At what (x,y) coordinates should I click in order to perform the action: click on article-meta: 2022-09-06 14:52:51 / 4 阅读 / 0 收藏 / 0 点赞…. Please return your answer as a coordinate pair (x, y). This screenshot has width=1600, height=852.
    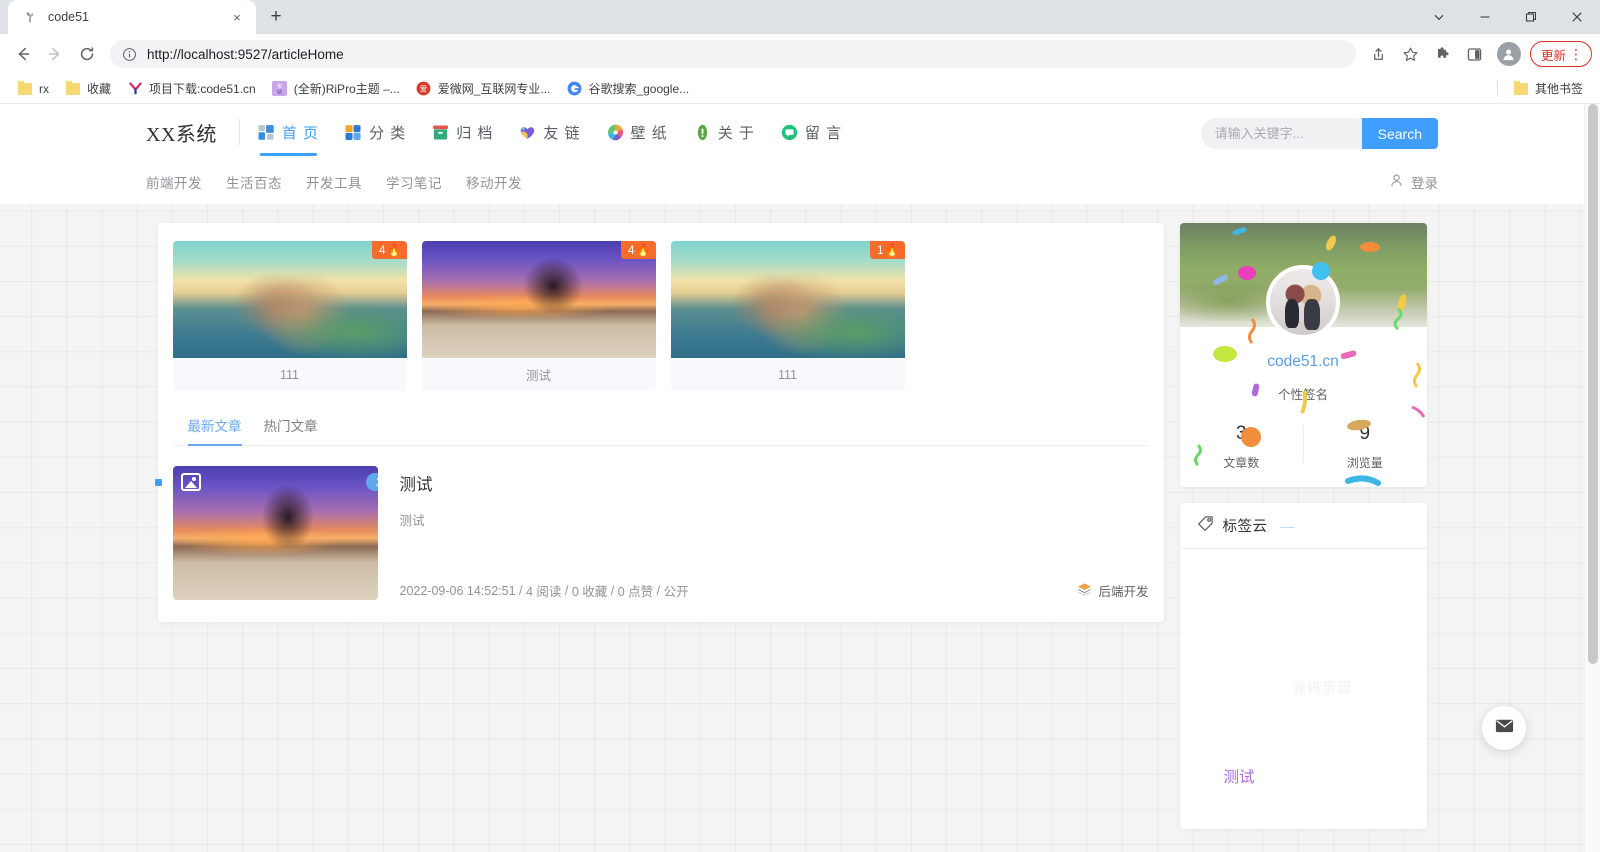
    Looking at the image, I should click on (774, 590).